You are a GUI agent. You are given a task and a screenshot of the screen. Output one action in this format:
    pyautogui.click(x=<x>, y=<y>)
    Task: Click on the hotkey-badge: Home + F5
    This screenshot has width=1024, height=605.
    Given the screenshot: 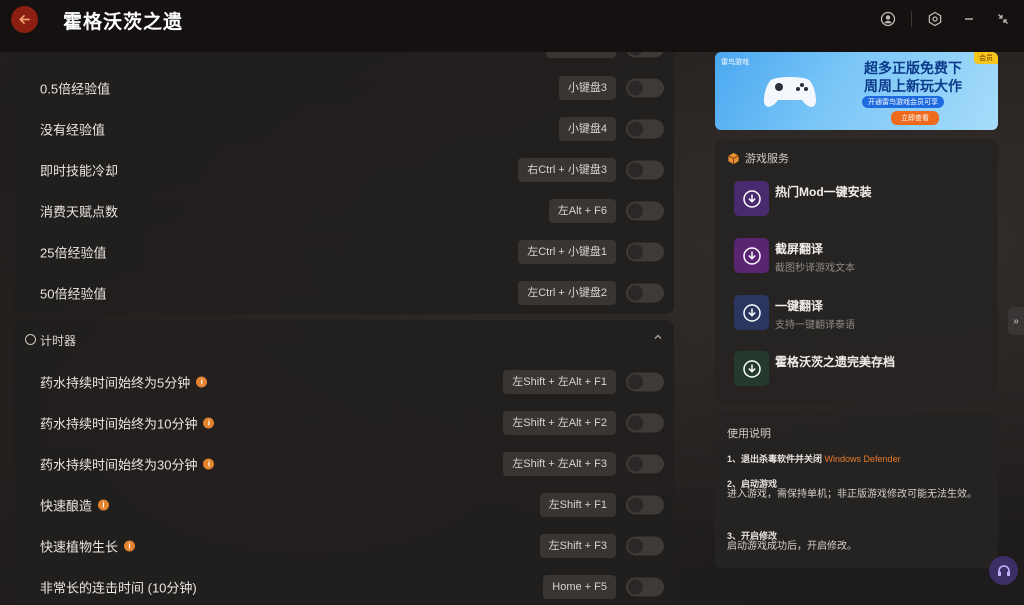 What is the action you would take?
    pyautogui.click(x=579, y=586)
    